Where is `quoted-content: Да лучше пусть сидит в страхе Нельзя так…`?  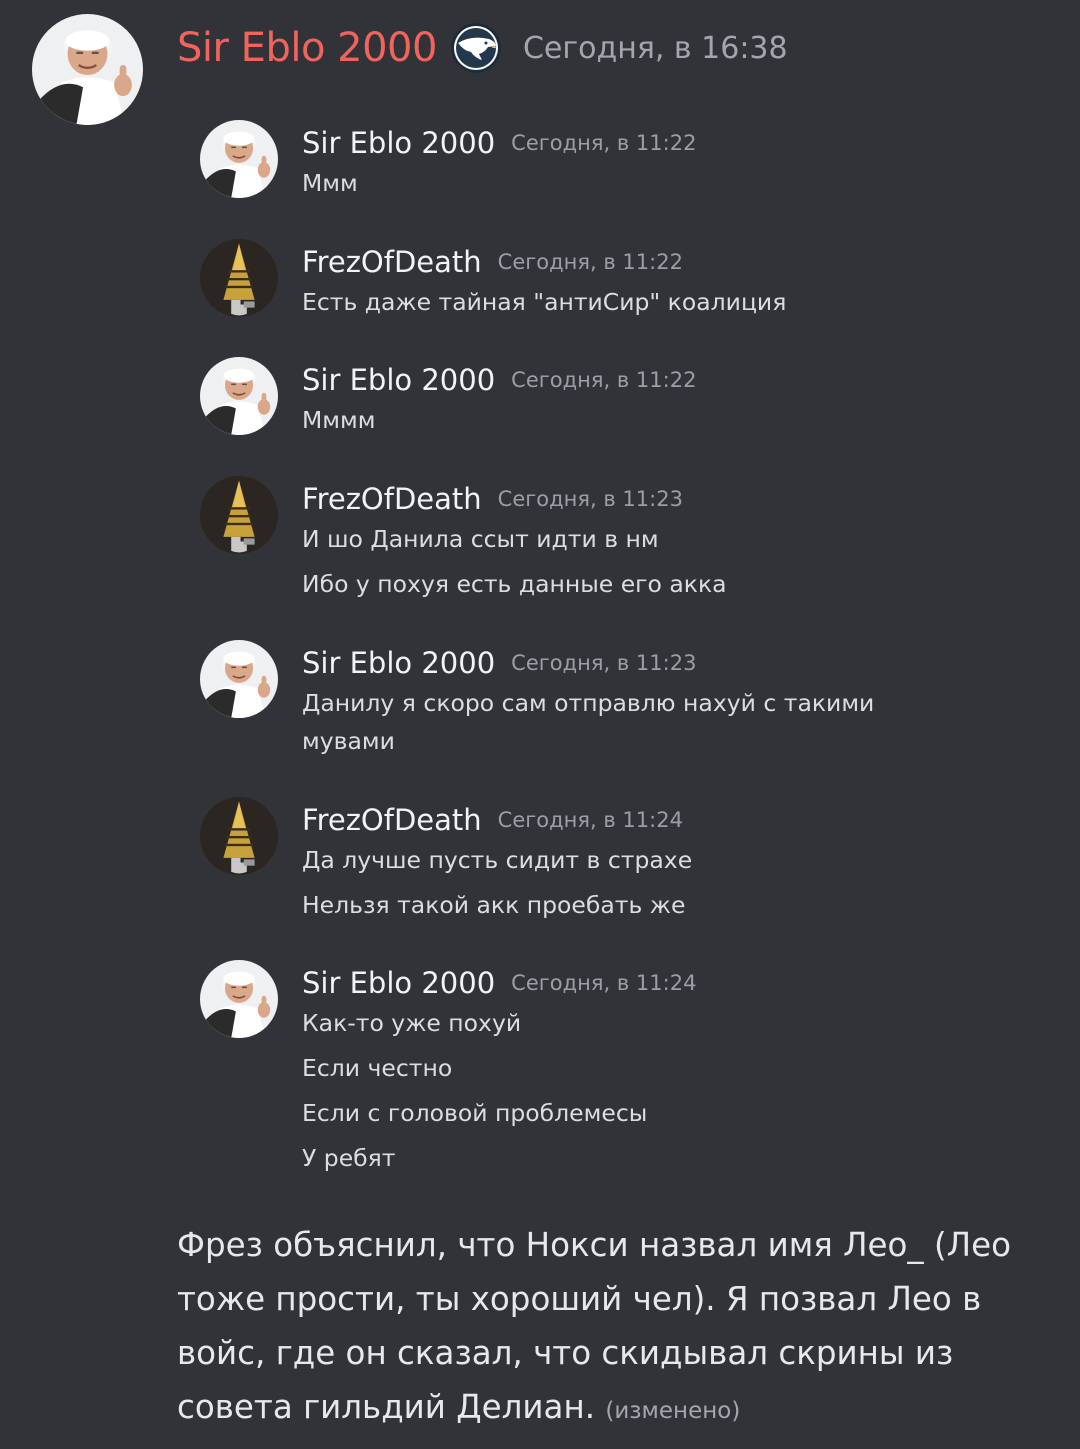
quoted-content: Да лучше пусть сидит в страхе Нельзя так… is located at coordinates (672, 886).